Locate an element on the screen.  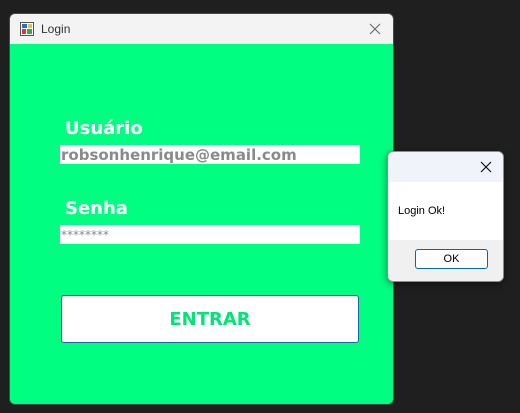
dialog-titlebar is located at coordinates (445, 167).